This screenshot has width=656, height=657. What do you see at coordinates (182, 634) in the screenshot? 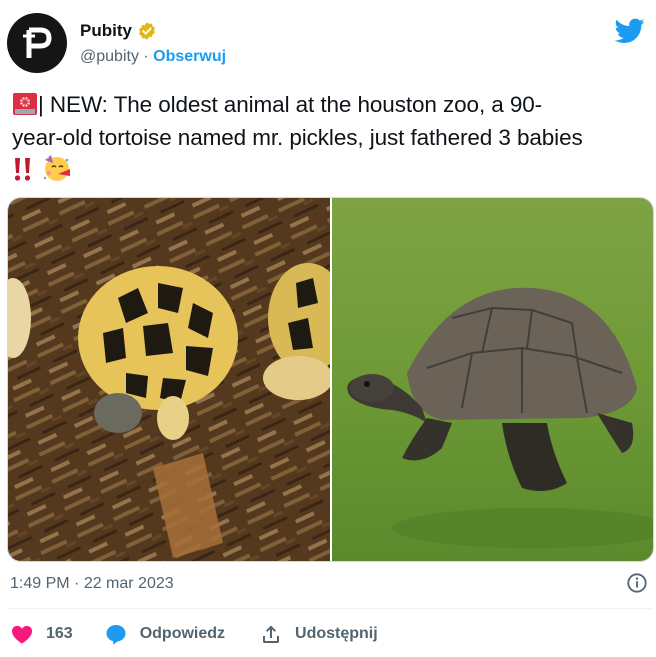
I see `reply-label: Odpowiedz` at bounding box center [182, 634].